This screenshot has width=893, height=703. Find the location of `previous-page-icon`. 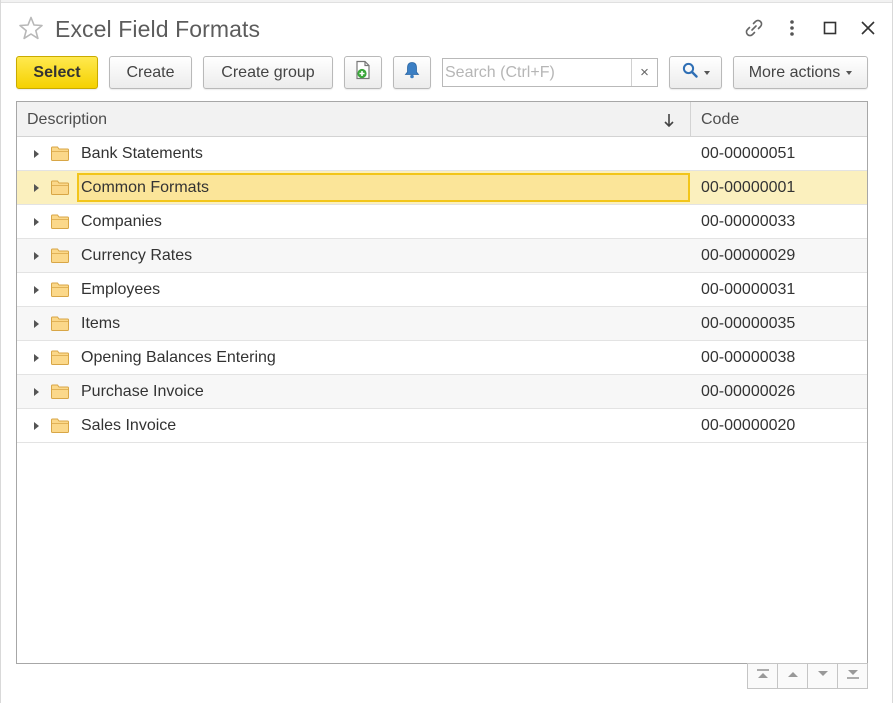

previous-page-icon is located at coordinates (793, 676).